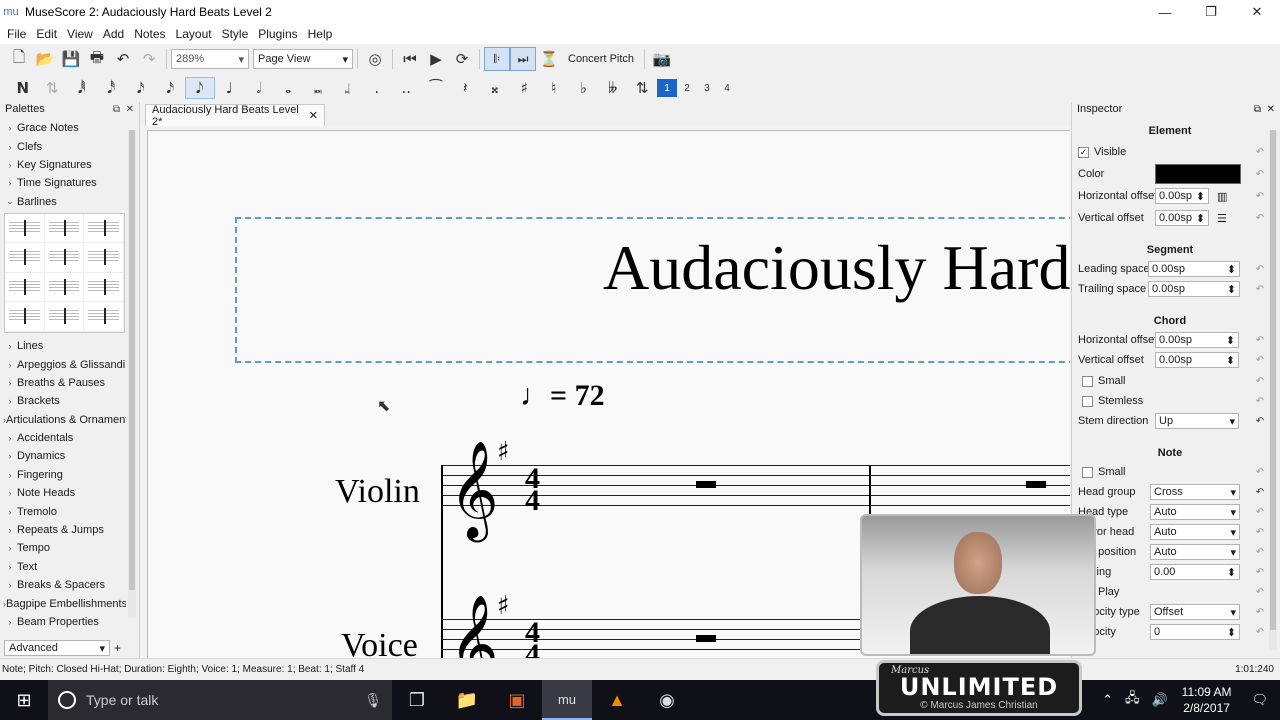  What do you see at coordinates (667, 88) in the screenshot?
I see `voice-1-button: 1` at bounding box center [667, 88].